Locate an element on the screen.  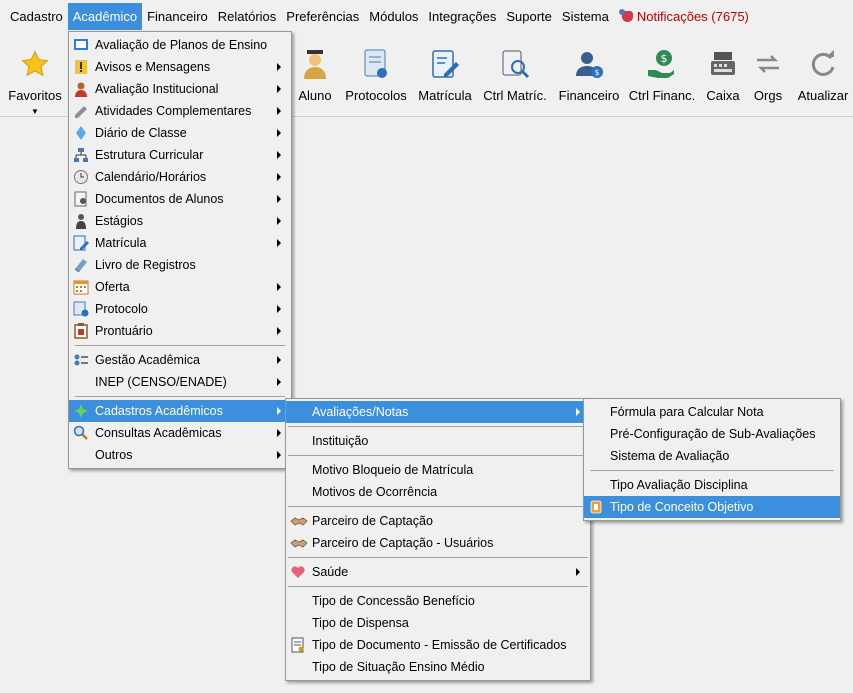
menu-item-matricula: Matrícula is located at coordinates (180, 243).